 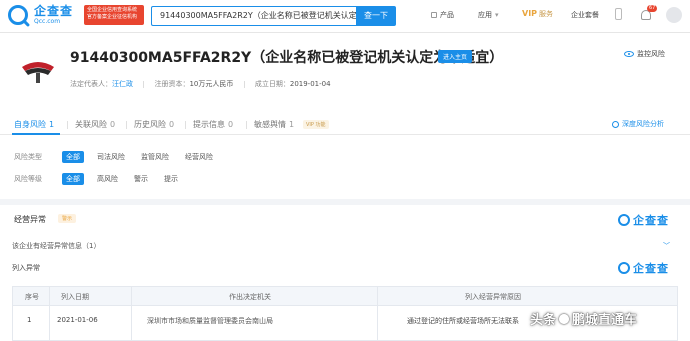 What do you see at coordinates (210, 321) in the screenshot?
I see `table-cell: 深圳市市场和质量监督管理委员会南山局` at bounding box center [210, 321].